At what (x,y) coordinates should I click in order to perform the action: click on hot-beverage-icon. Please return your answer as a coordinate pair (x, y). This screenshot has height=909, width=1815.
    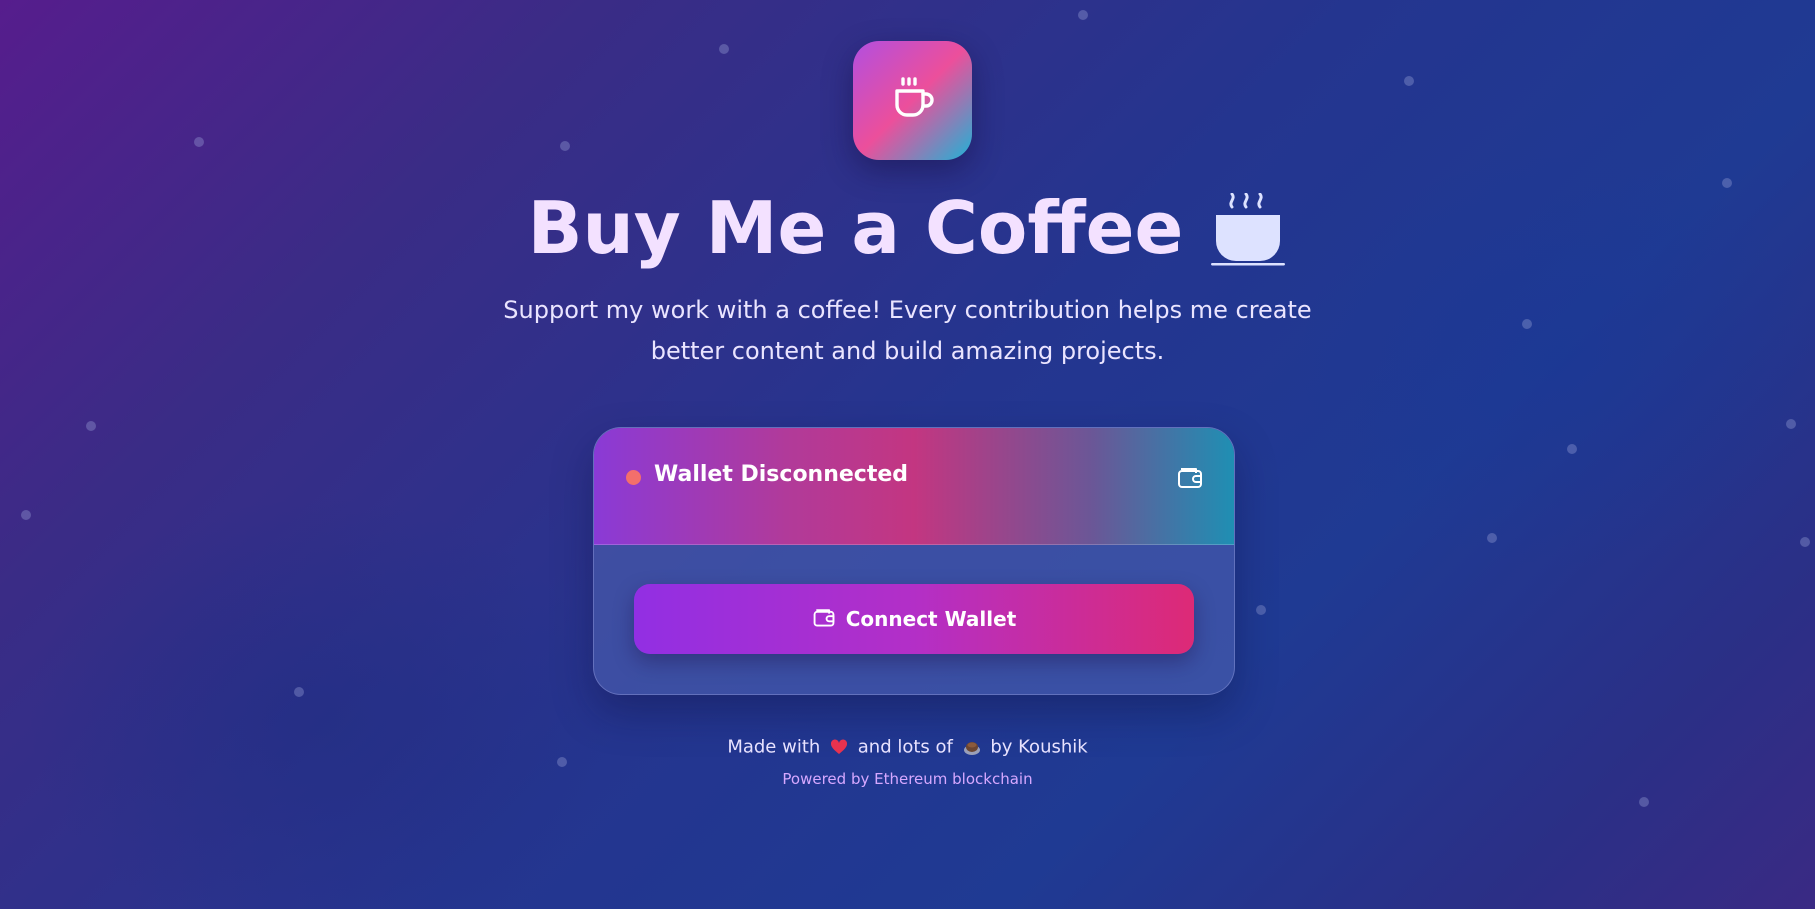
    Looking at the image, I should click on (1249, 238).